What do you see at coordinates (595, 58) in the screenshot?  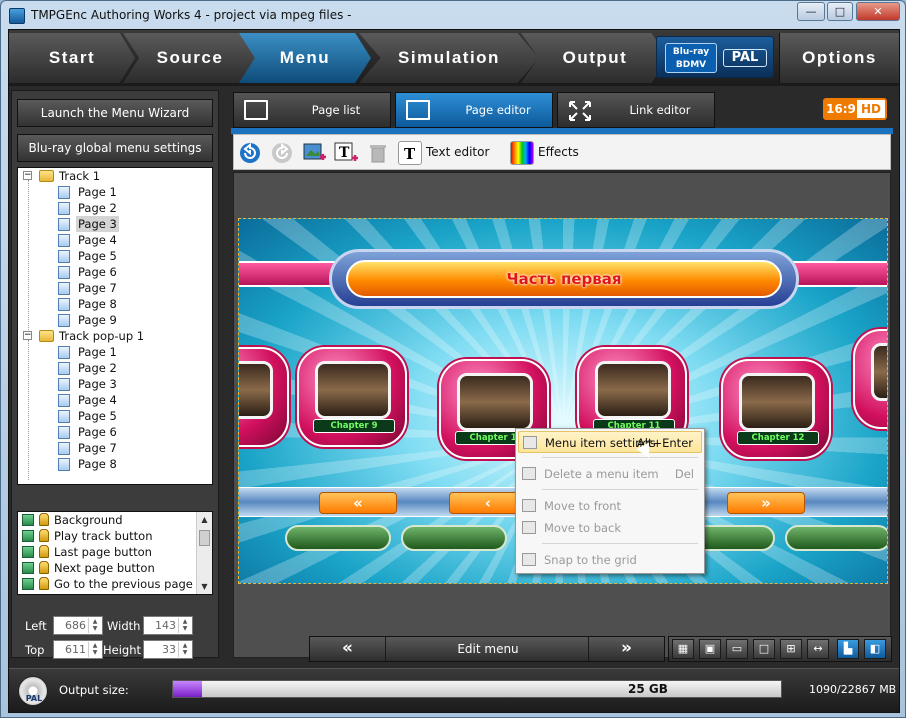 I see `nav-output: Output` at bounding box center [595, 58].